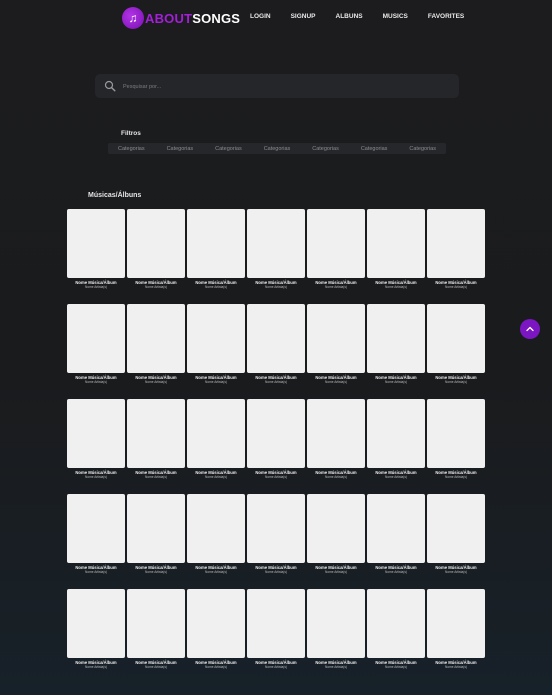 Image resolution: width=552 pixels, height=695 pixels. Describe the element at coordinates (169, 18) in the screenshot. I see `logo-about: ABOUT` at that location.